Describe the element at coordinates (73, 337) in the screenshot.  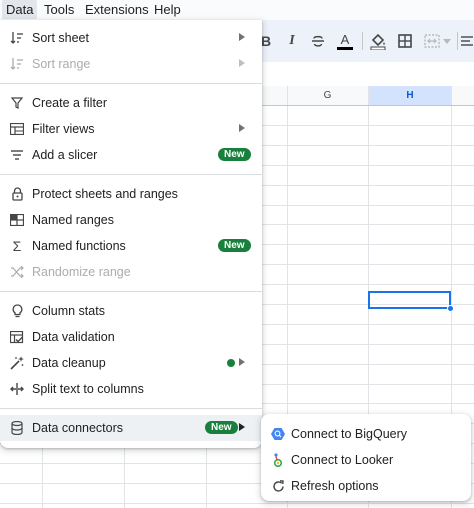
I see `menu-item-label: Data validation` at that location.